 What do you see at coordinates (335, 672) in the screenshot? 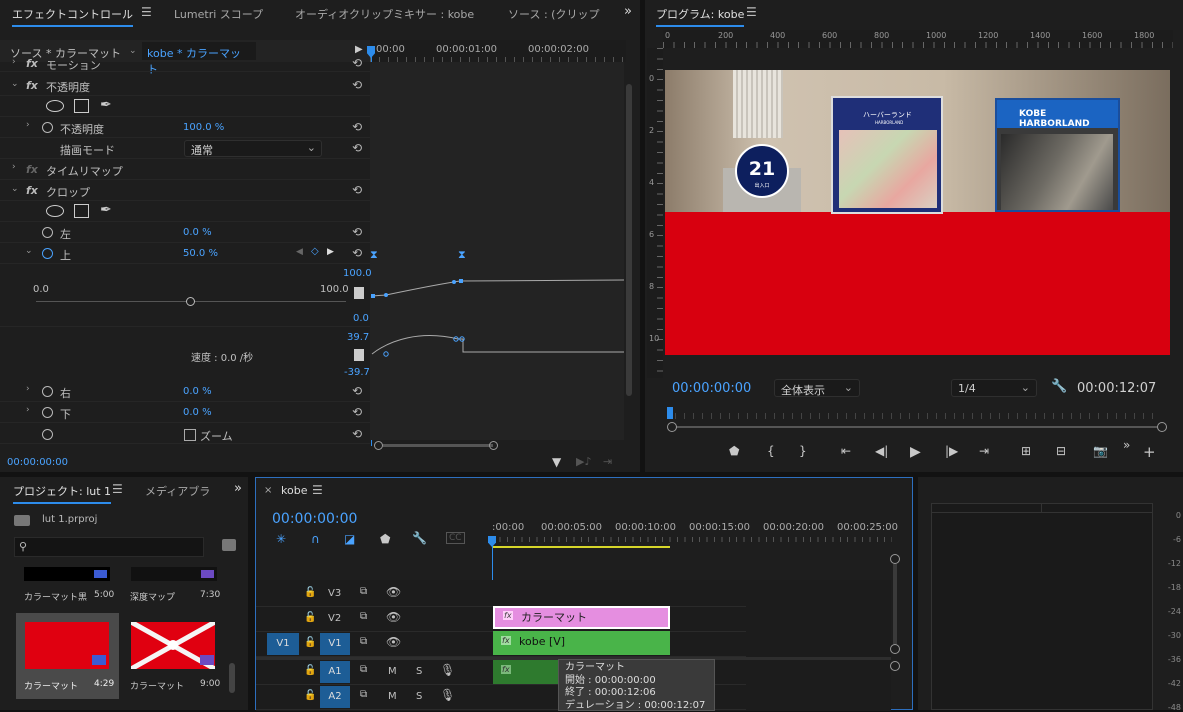
I see `track-label-a1: A1` at bounding box center [335, 672].